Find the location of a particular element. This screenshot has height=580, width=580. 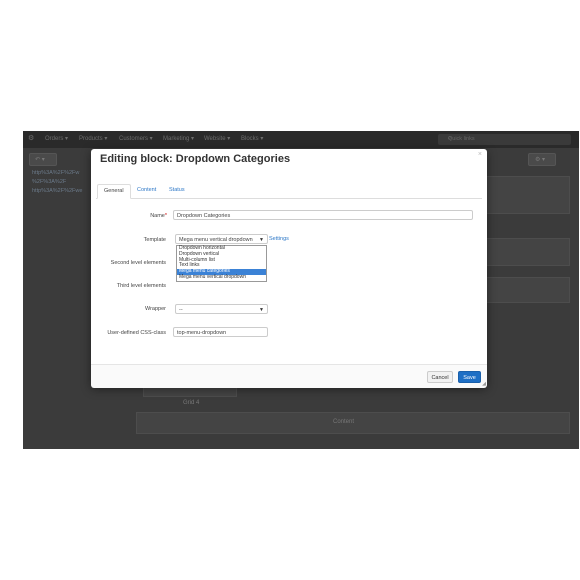

css-class-input: top-menu-dropdown is located at coordinates (220, 332).